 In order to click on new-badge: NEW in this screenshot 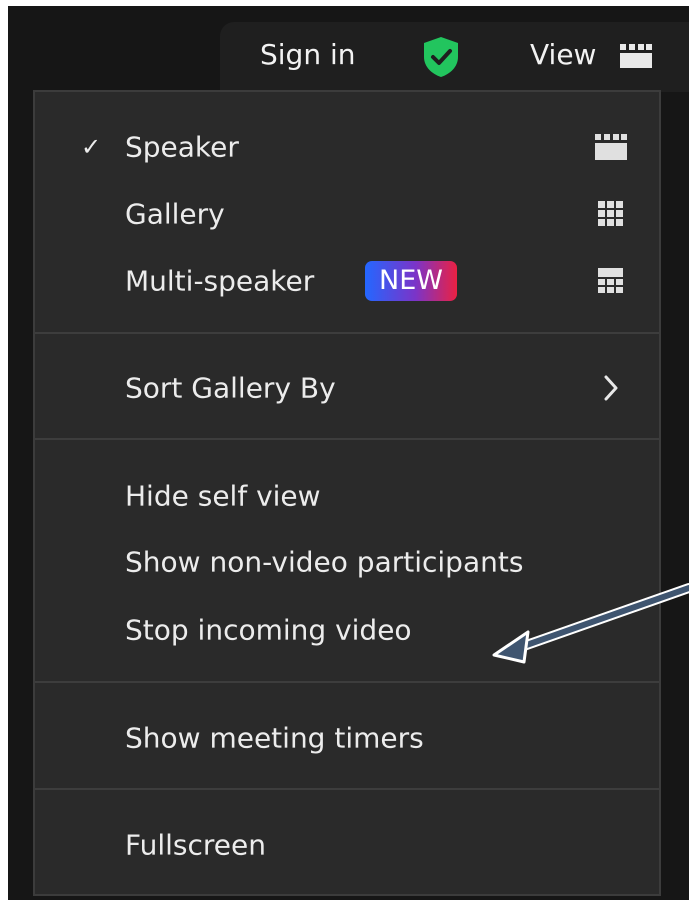, I will do `click(411, 281)`.